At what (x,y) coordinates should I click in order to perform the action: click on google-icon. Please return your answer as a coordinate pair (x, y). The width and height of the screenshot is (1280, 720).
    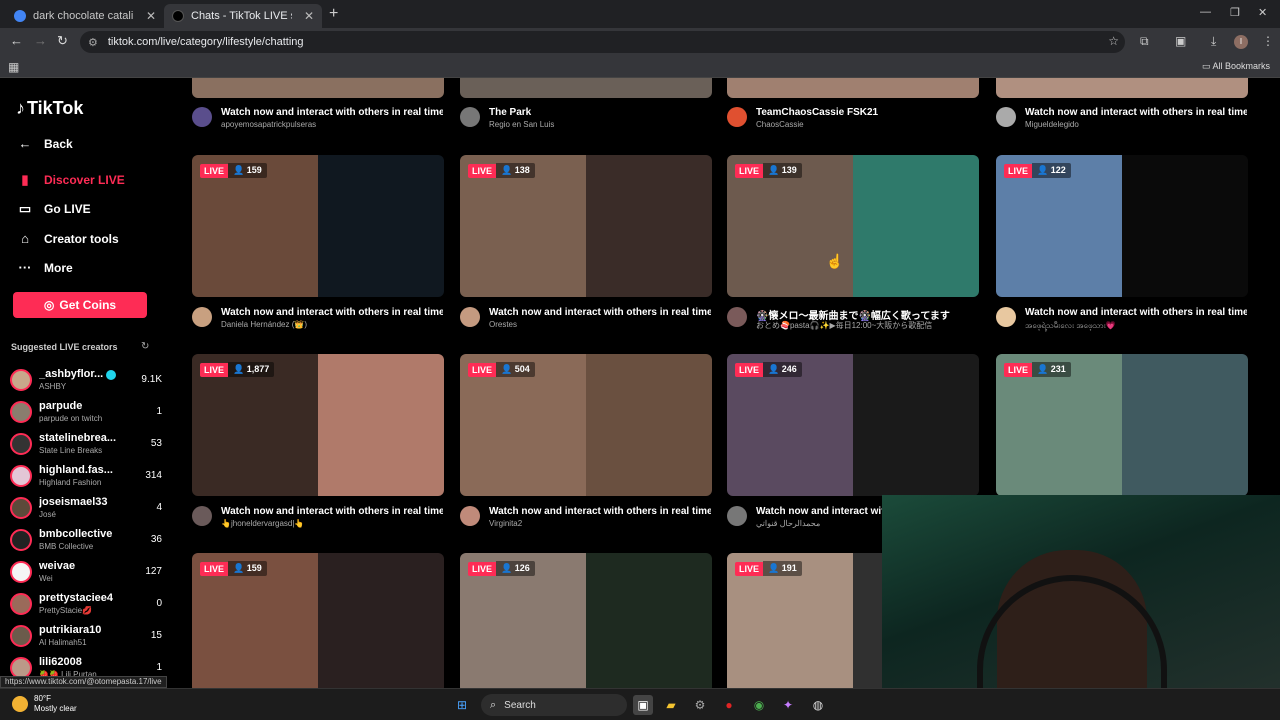
    Looking at the image, I should click on (20, 16).